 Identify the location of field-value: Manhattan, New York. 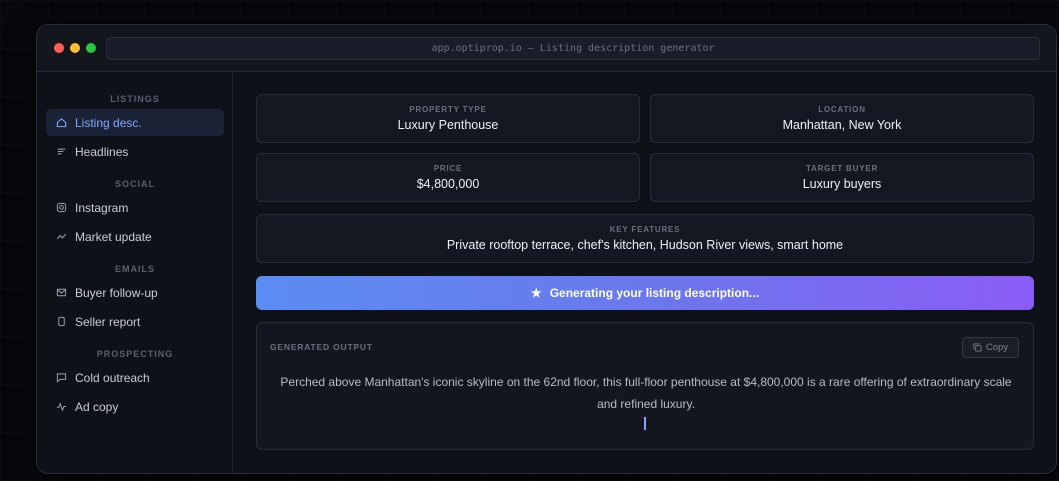
(842, 125).